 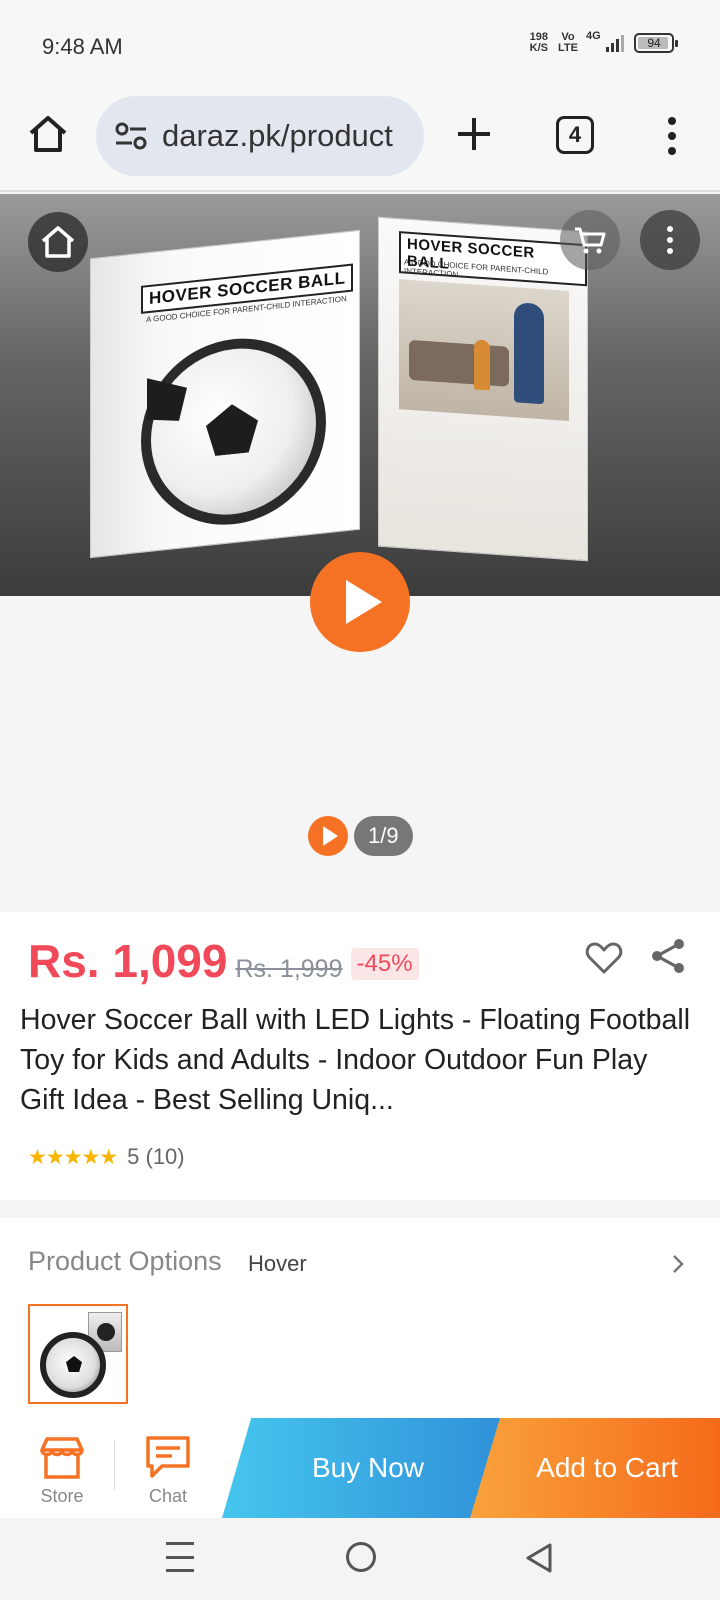 What do you see at coordinates (62, 1458) in the screenshot?
I see `store-icon` at bounding box center [62, 1458].